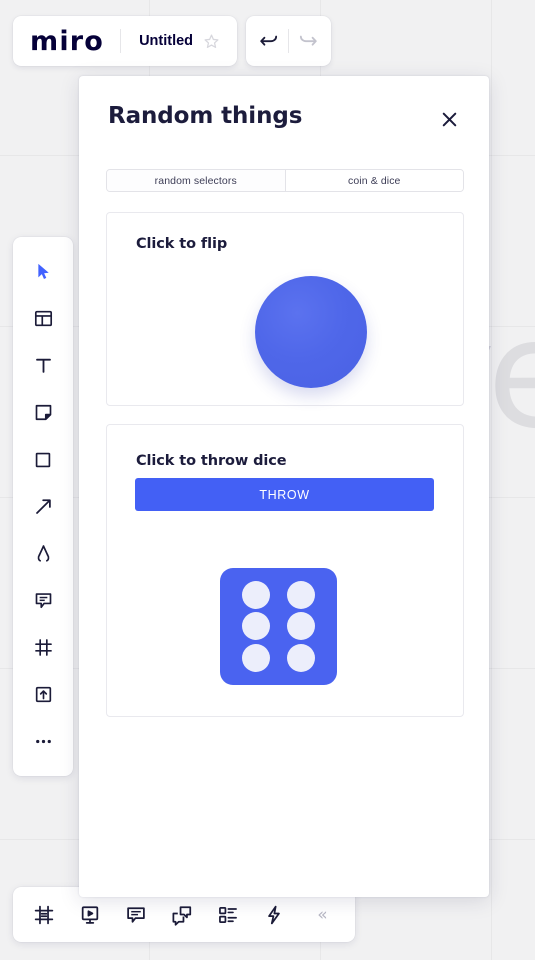  I want to click on connector-tool, so click(43, 506).